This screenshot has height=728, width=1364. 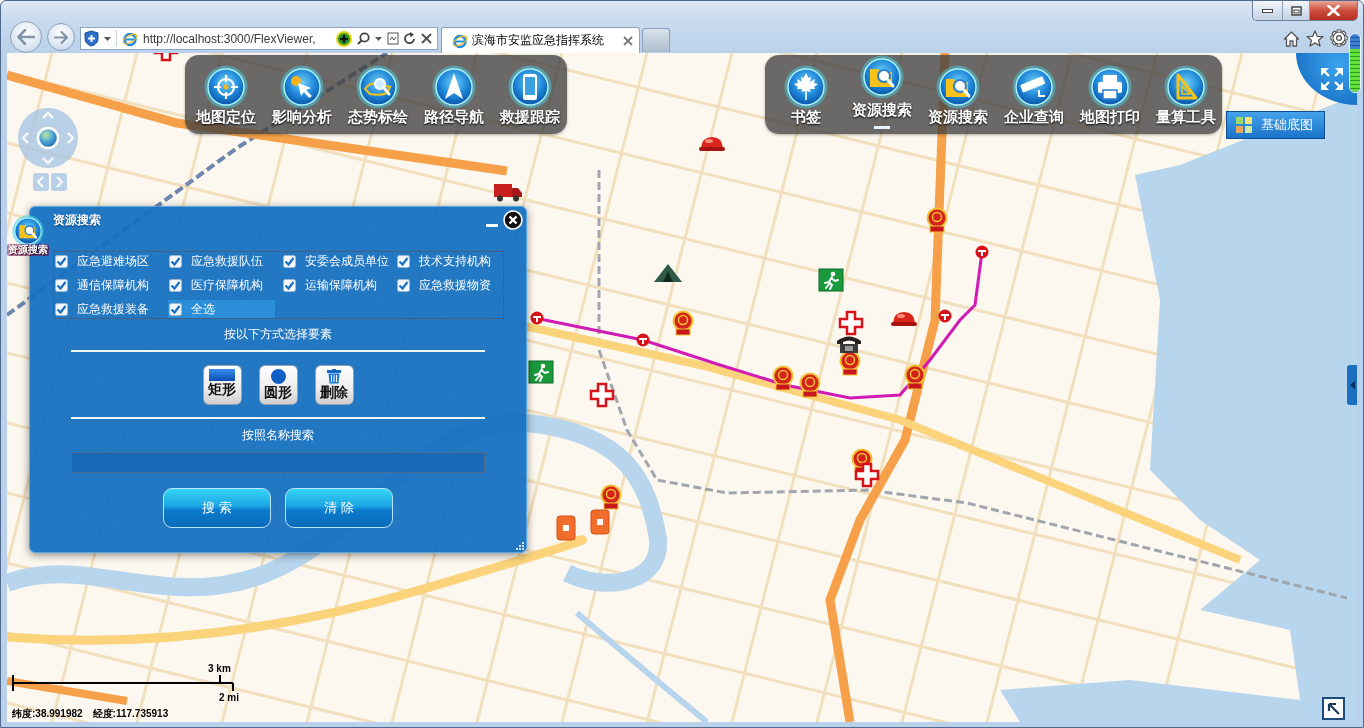 I want to click on checkbox-option: 技术支持机构, so click(x=449, y=261).